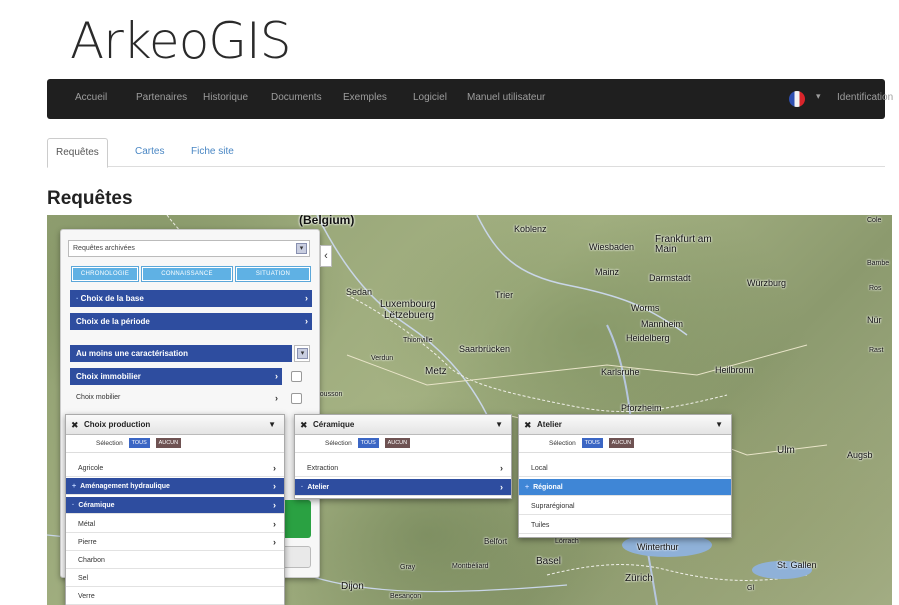 This screenshot has height=605, width=899. What do you see at coordinates (91, 97) in the screenshot?
I see `nav-accueil: Accueil` at bounding box center [91, 97].